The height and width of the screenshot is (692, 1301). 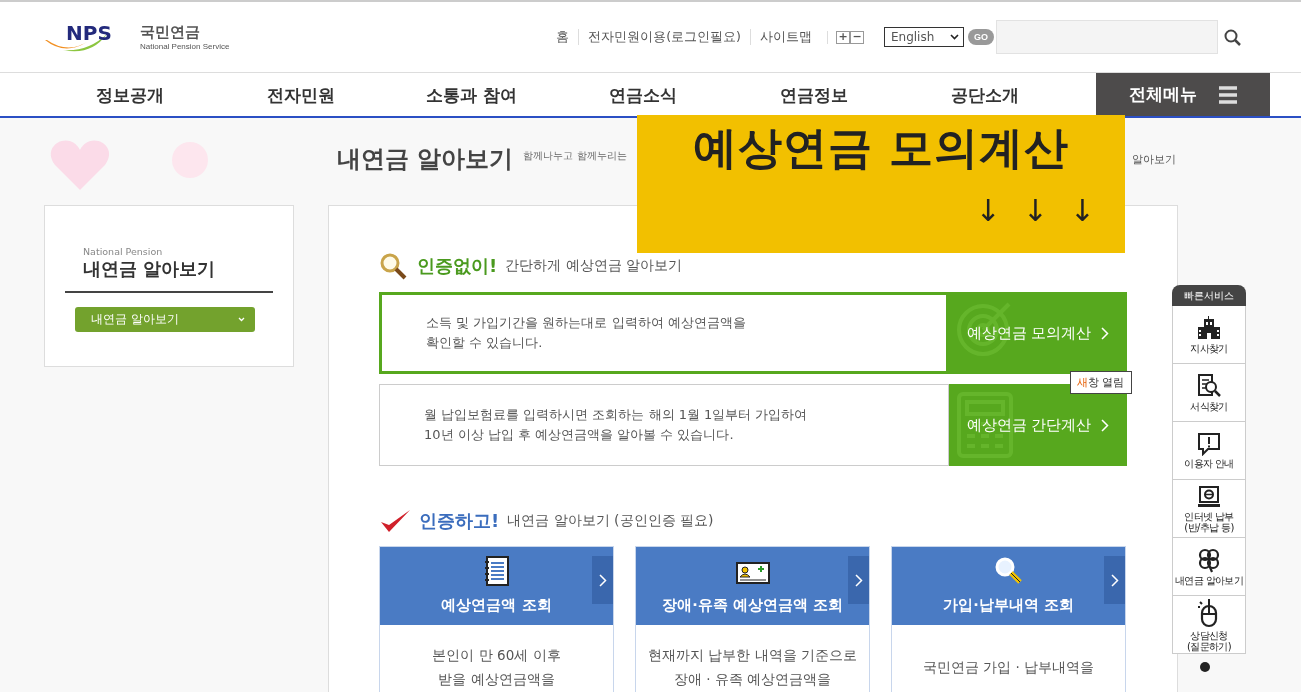 I want to click on utility-link: 사이트맵, so click(x=785, y=37).